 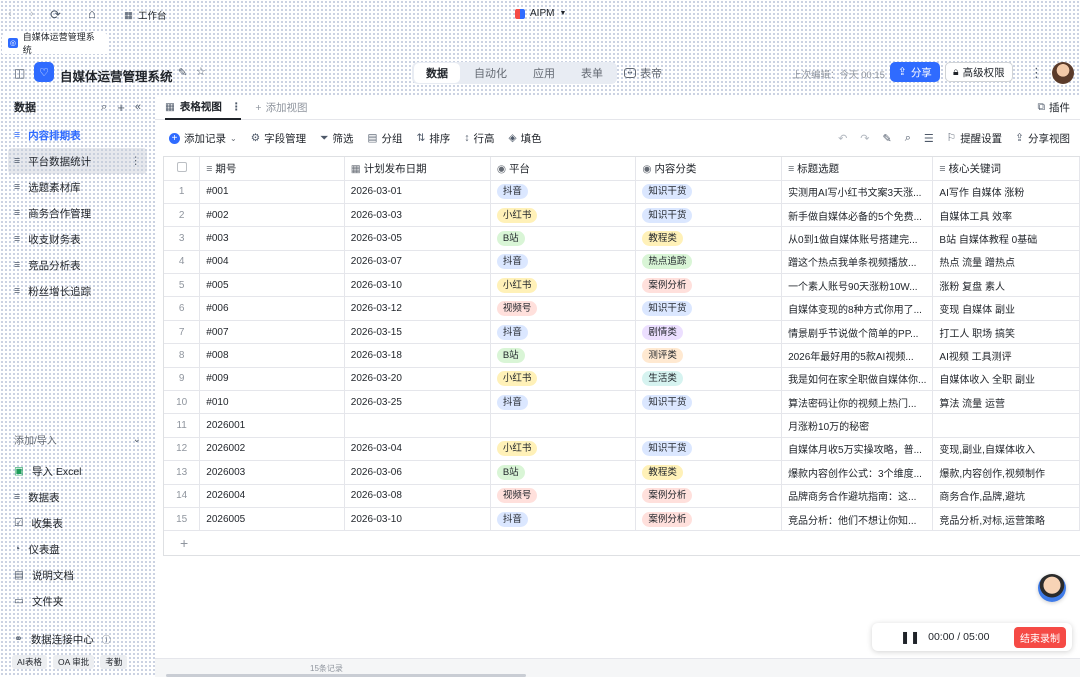 I want to click on cell-issue-no: 2026001, so click(x=272, y=425).